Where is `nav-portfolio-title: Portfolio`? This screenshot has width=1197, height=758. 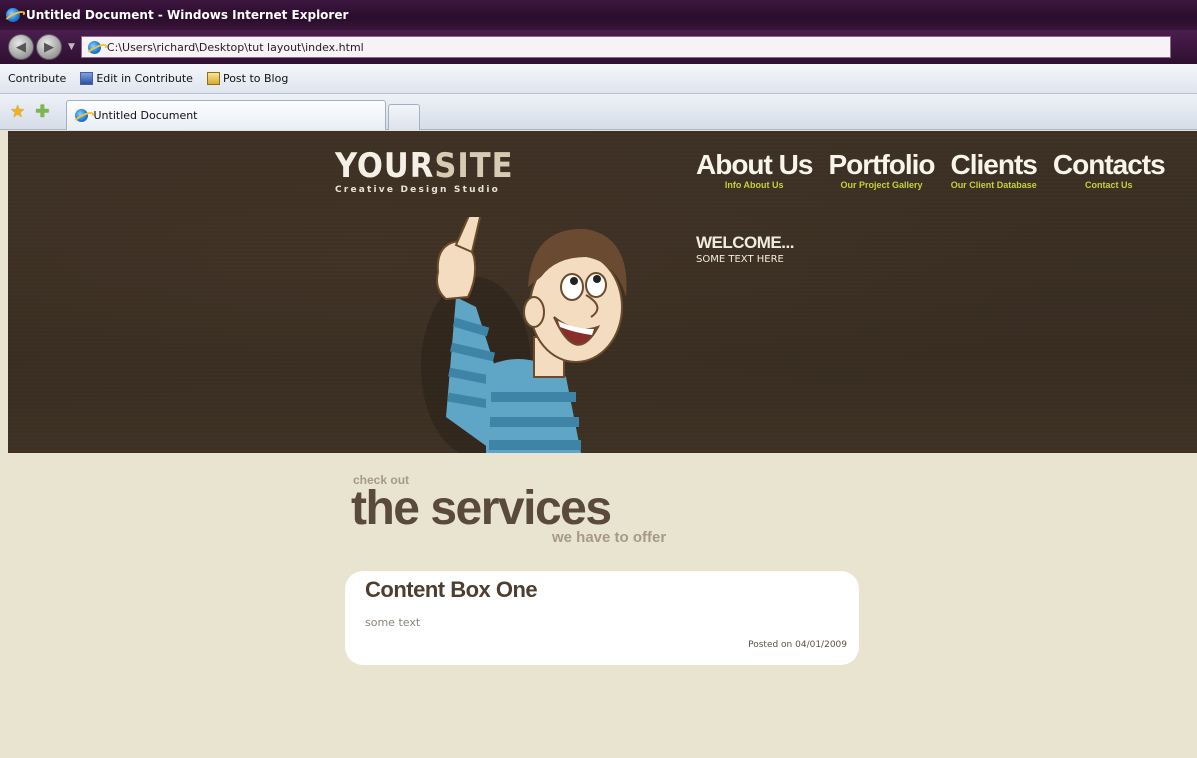
nav-portfolio-title: Portfolio is located at coordinates (881, 164).